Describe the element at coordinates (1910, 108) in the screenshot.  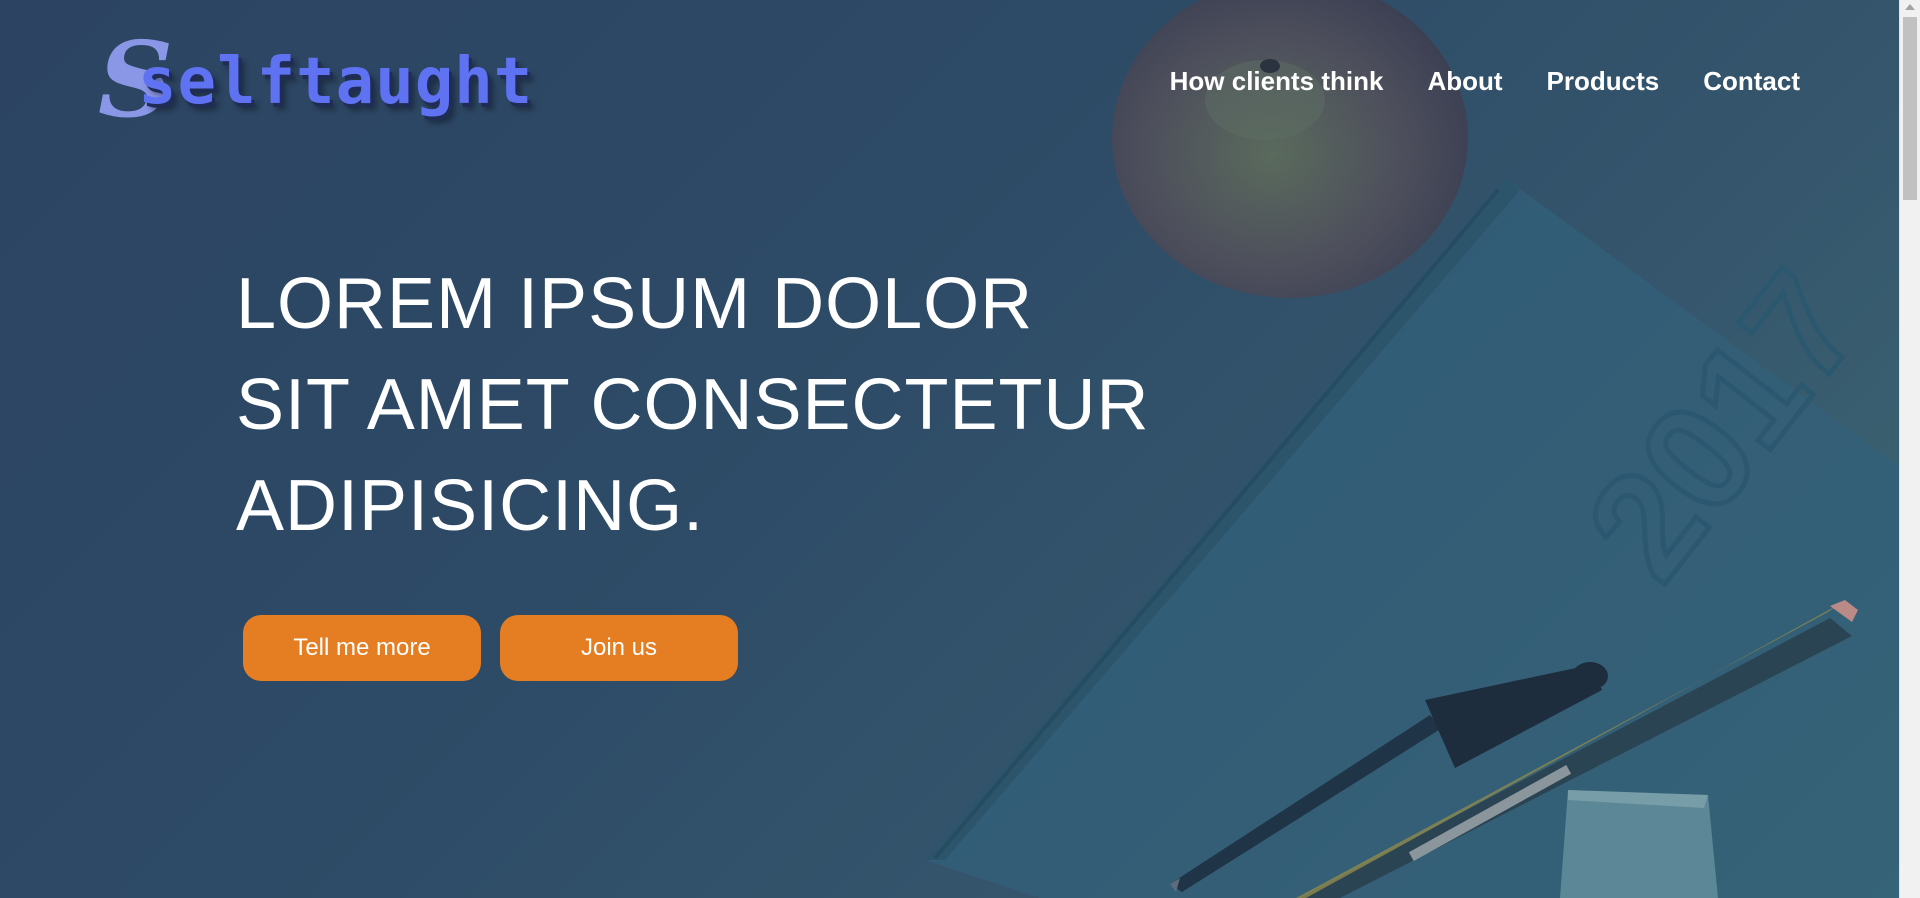
I see `scrollbar-thumb` at that location.